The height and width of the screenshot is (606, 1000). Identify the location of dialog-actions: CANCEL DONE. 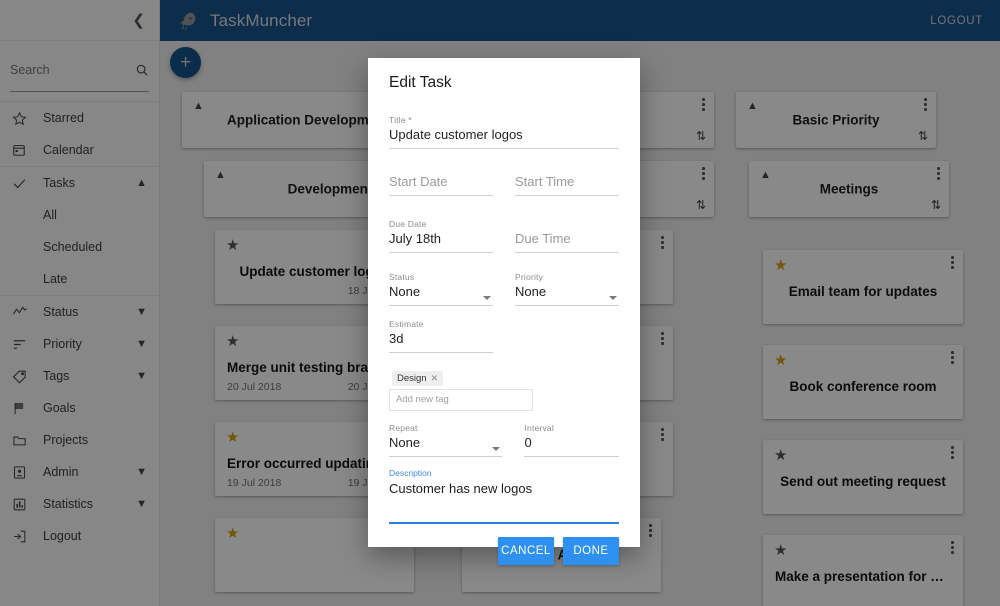
(504, 544).